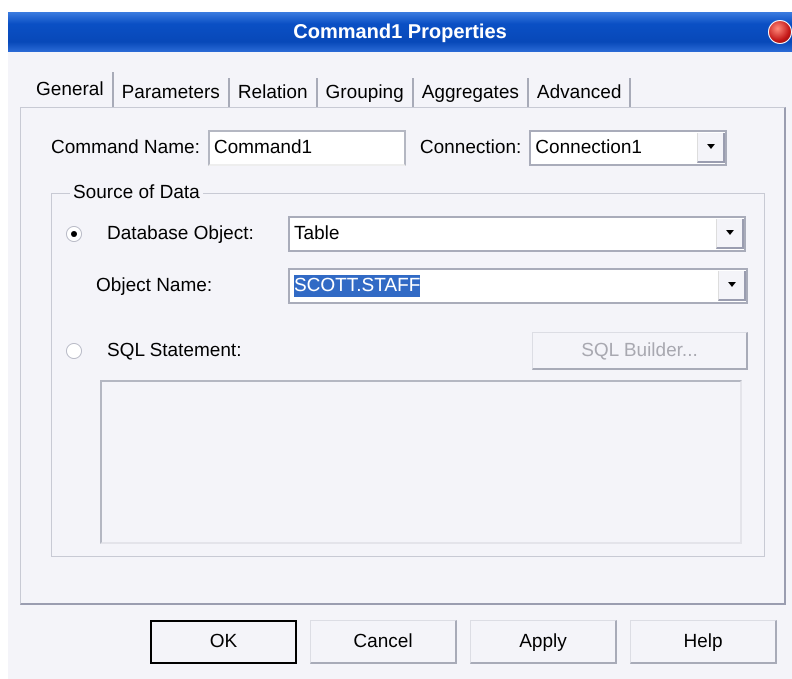 This screenshot has width=792, height=679. Describe the element at coordinates (125, 148) in the screenshot. I see `command-name-label: Command Name:` at that location.